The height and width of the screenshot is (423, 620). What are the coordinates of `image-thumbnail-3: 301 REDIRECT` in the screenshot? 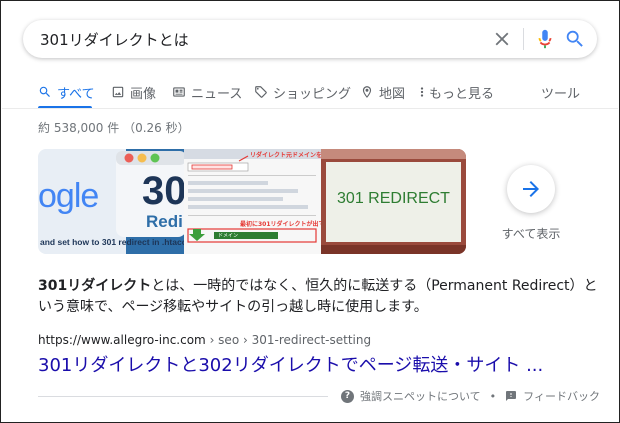 It's located at (393, 201).